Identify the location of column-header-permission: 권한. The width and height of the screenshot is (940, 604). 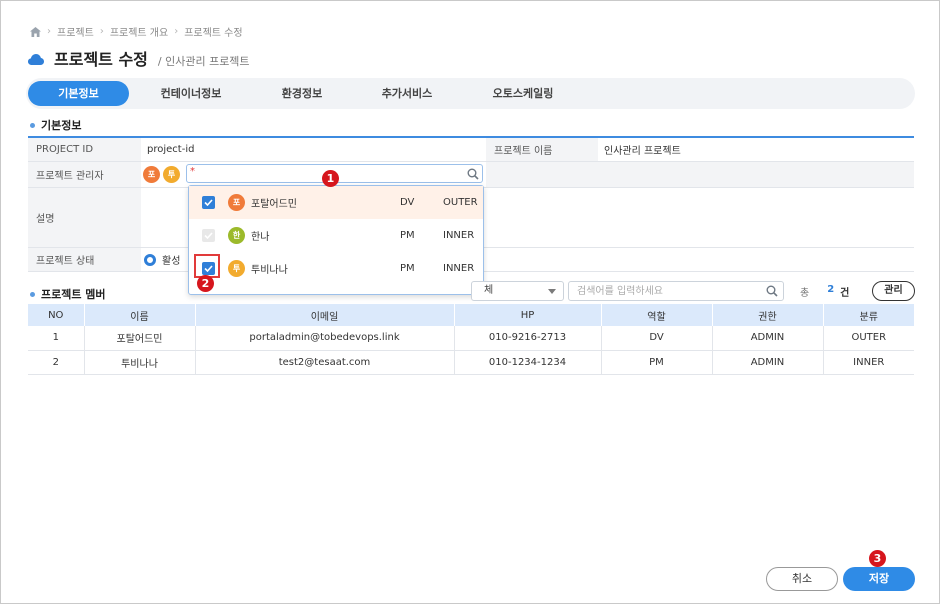
(768, 315).